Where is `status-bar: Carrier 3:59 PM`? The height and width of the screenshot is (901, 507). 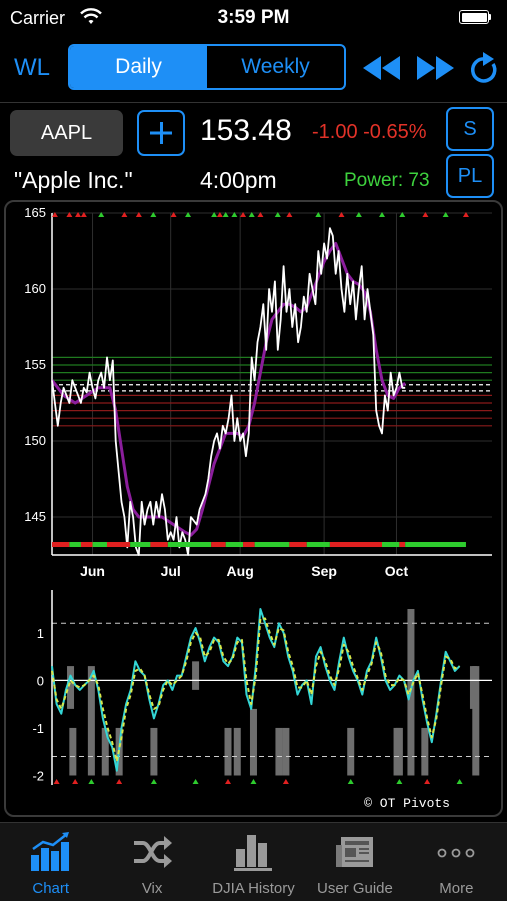
status-bar: Carrier 3:59 PM is located at coordinates (253, 18).